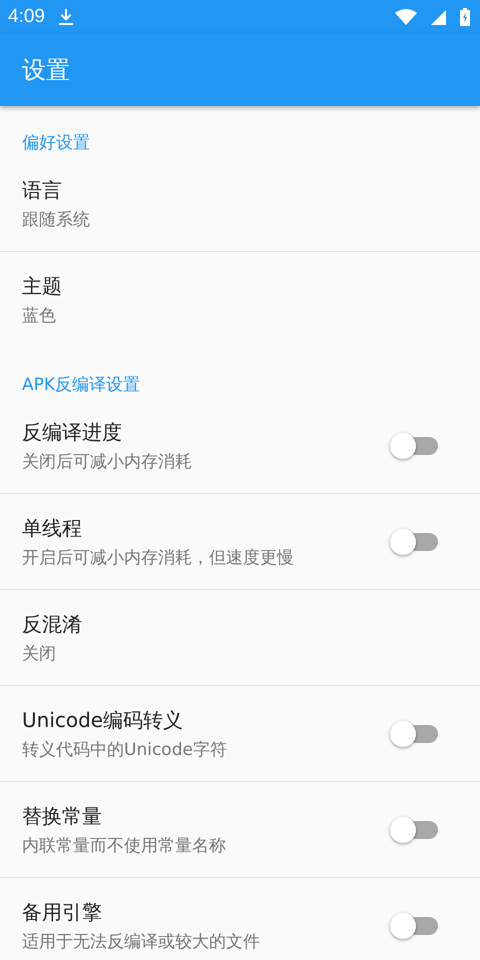  What do you see at coordinates (56, 219) in the screenshot?
I see `setting-summary: 跟随系统` at bounding box center [56, 219].